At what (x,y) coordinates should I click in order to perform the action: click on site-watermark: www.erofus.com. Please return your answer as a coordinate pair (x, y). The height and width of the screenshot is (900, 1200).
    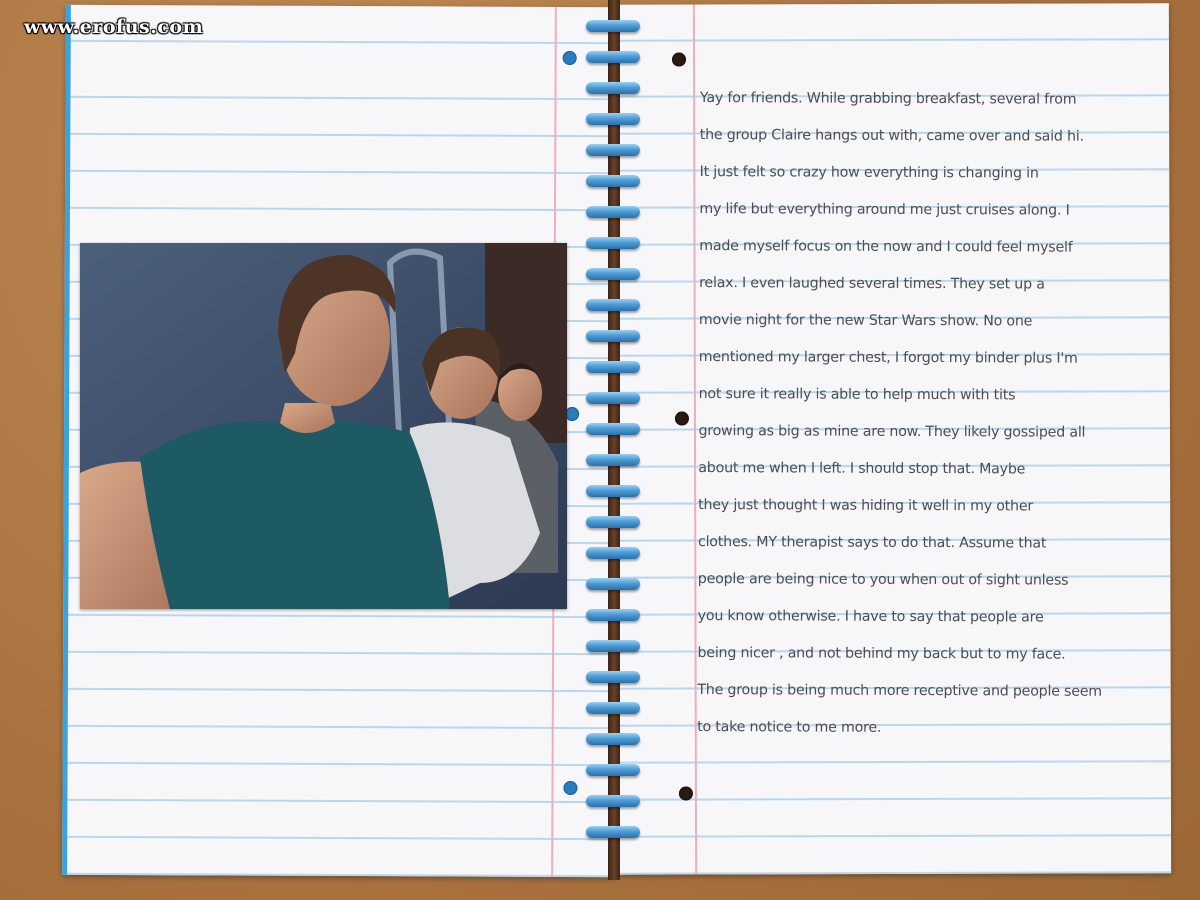
    Looking at the image, I should click on (114, 27).